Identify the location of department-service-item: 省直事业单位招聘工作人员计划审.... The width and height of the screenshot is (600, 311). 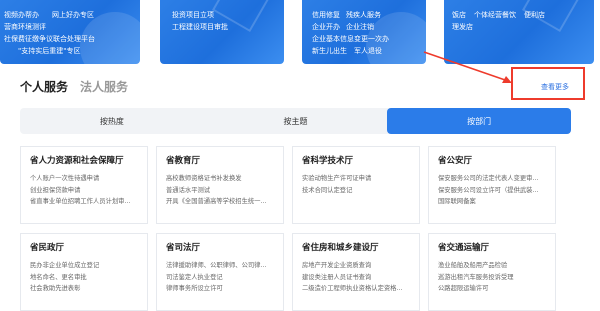
(88, 202).